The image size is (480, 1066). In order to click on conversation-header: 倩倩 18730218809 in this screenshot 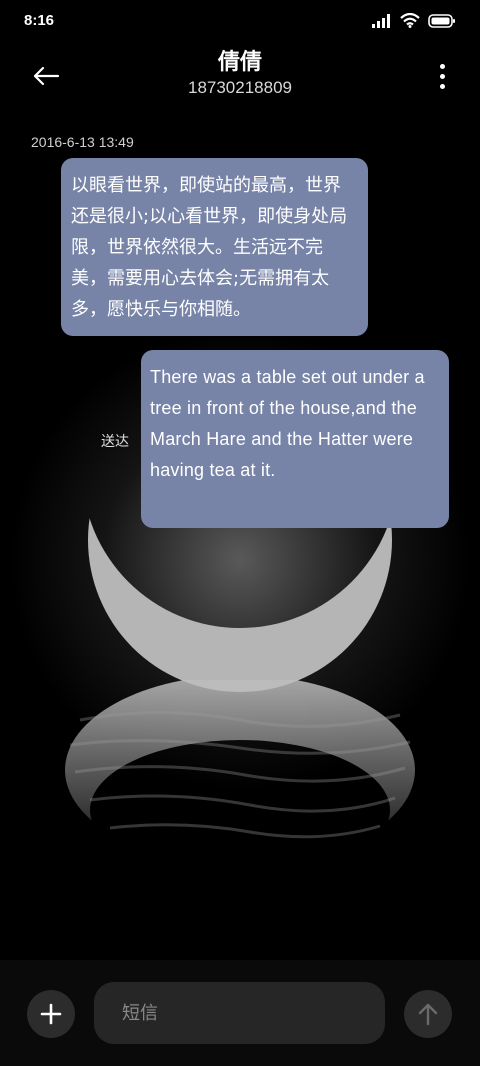, I will do `click(240, 75)`.